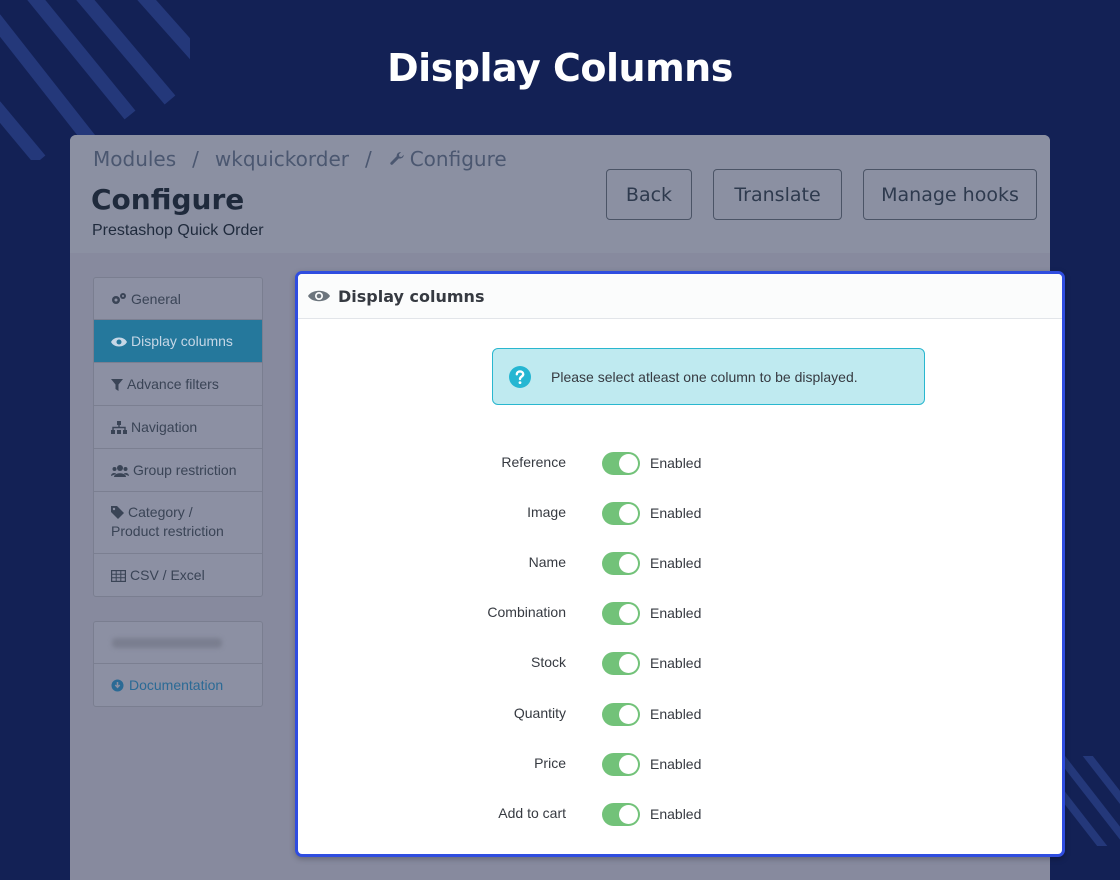 Image resolution: width=1120 pixels, height=880 pixels. What do you see at coordinates (156, 298) in the screenshot?
I see `sidebar-item-label: General` at bounding box center [156, 298].